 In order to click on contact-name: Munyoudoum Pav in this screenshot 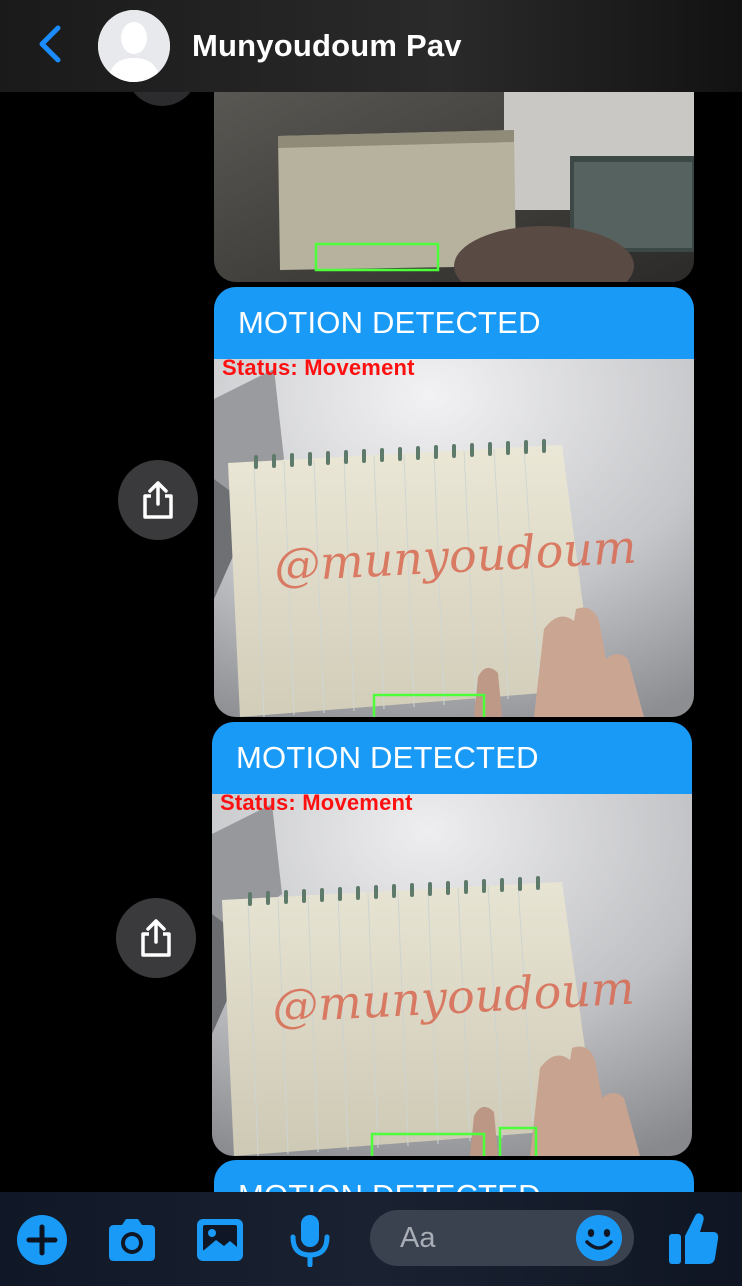, I will do `click(327, 46)`.